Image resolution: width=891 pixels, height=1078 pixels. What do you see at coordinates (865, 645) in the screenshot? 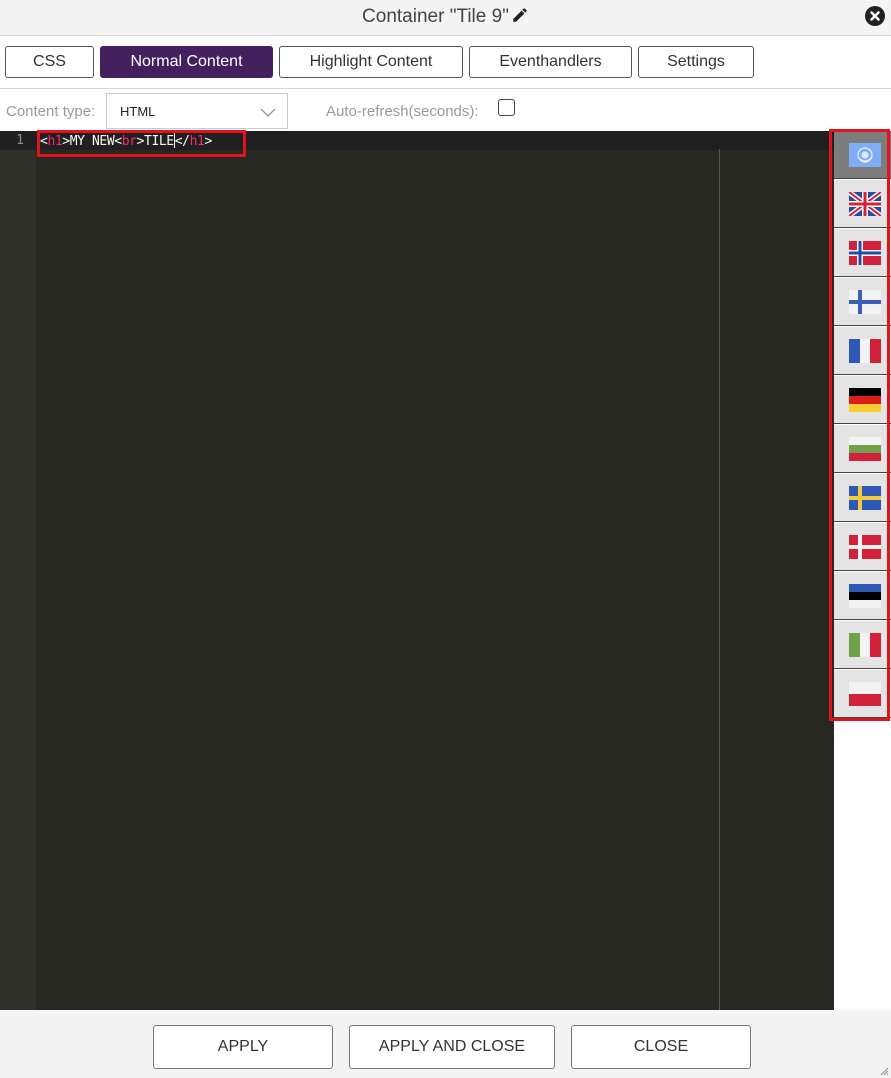
I see `italy-flag-icon` at bounding box center [865, 645].